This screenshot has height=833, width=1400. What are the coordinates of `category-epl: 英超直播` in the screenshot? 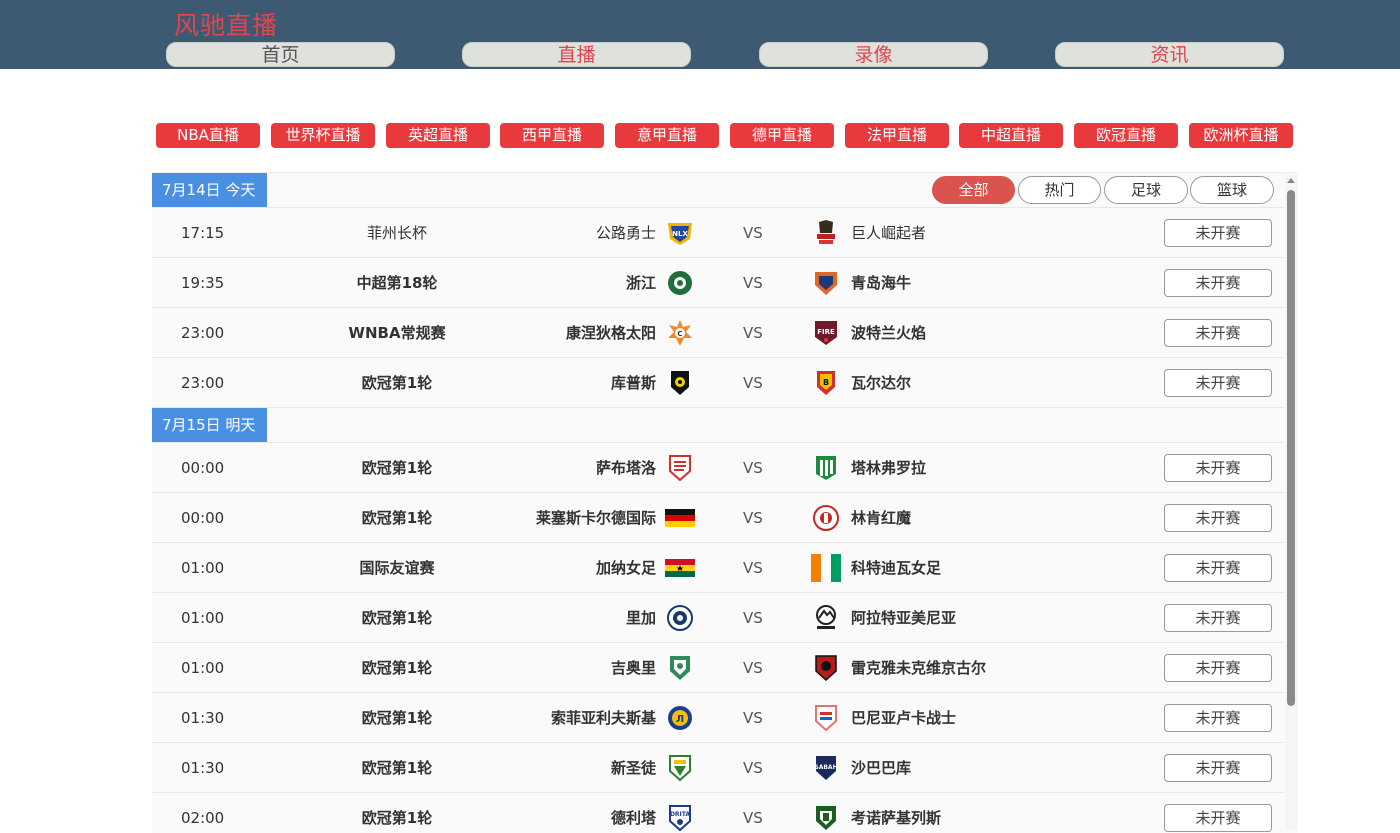 It's located at (438, 135).